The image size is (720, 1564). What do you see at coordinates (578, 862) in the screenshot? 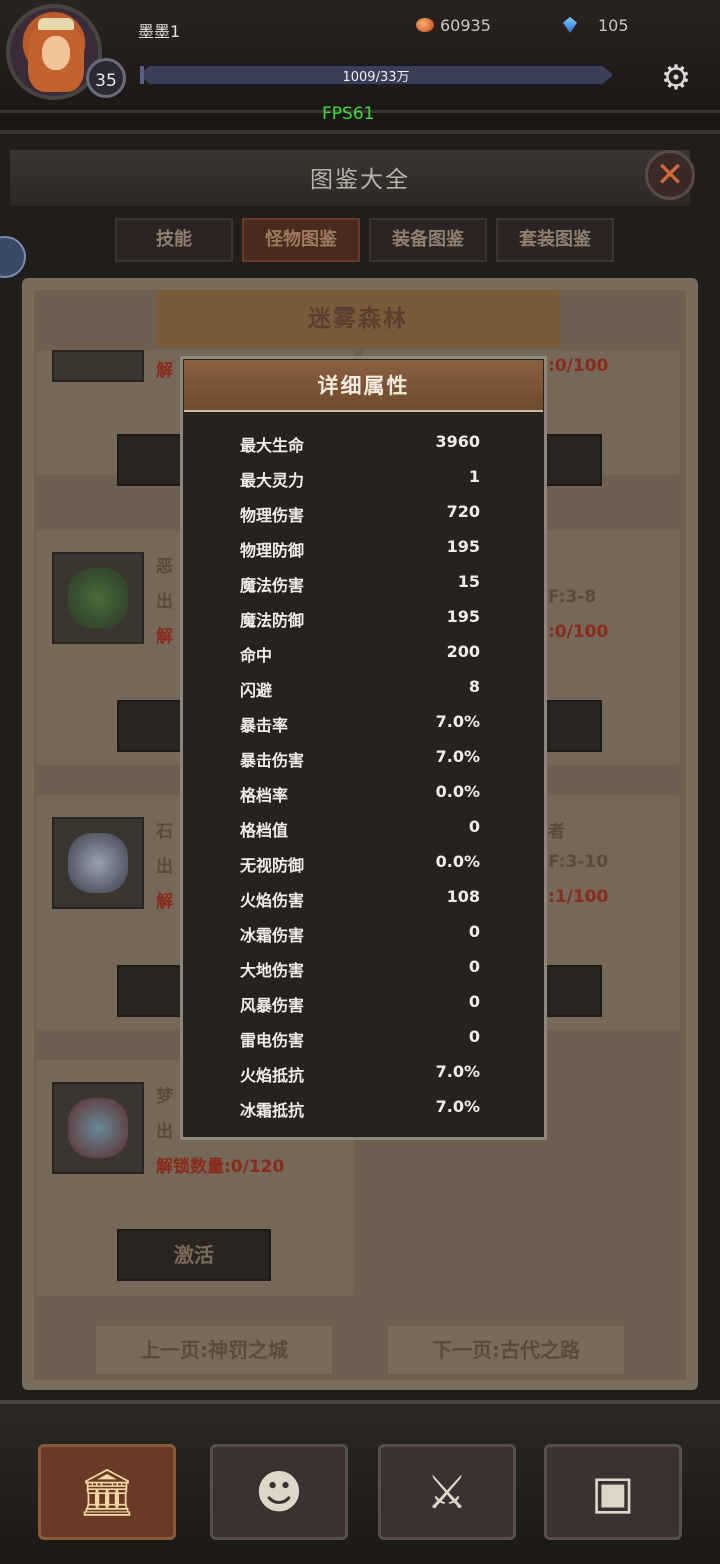
I see `monster-level-range: F:3-10` at bounding box center [578, 862].